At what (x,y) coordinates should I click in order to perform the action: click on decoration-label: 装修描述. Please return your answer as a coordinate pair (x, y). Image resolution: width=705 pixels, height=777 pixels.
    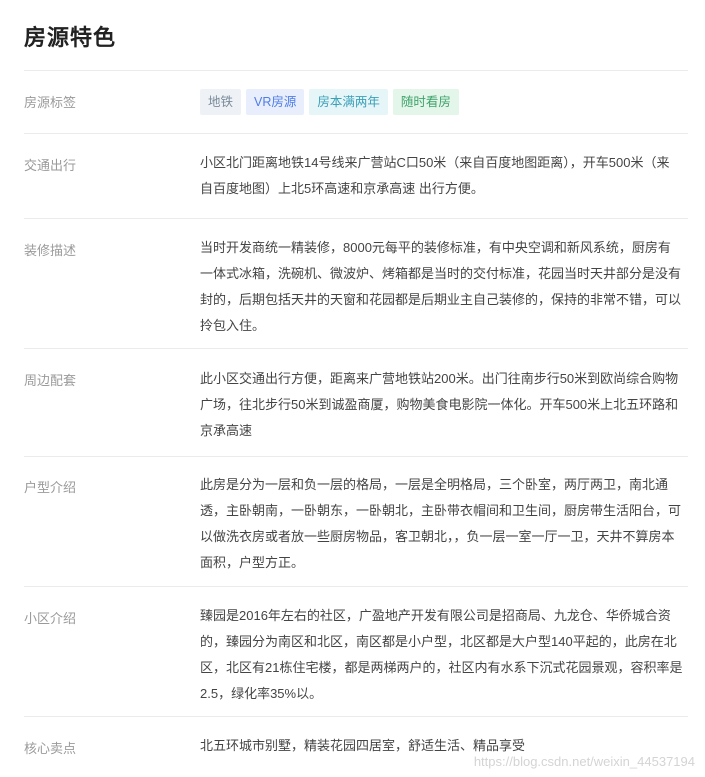
    Looking at the image, I should click on (50, 250).